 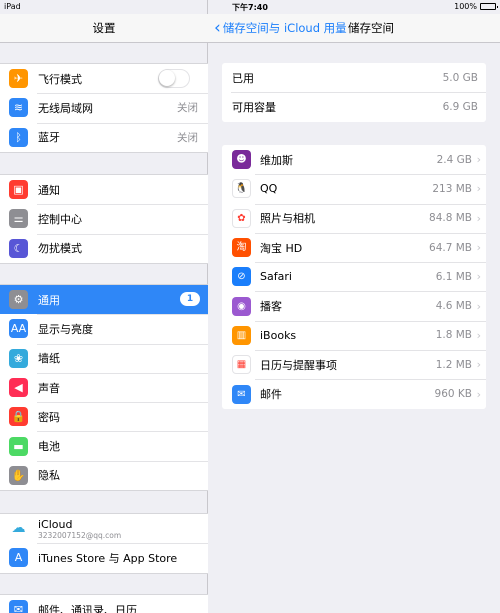 I want to click on storage-usage-group: 已用 5.0 GB 可用容量 6.9 GB, so click(x=354, y=92).